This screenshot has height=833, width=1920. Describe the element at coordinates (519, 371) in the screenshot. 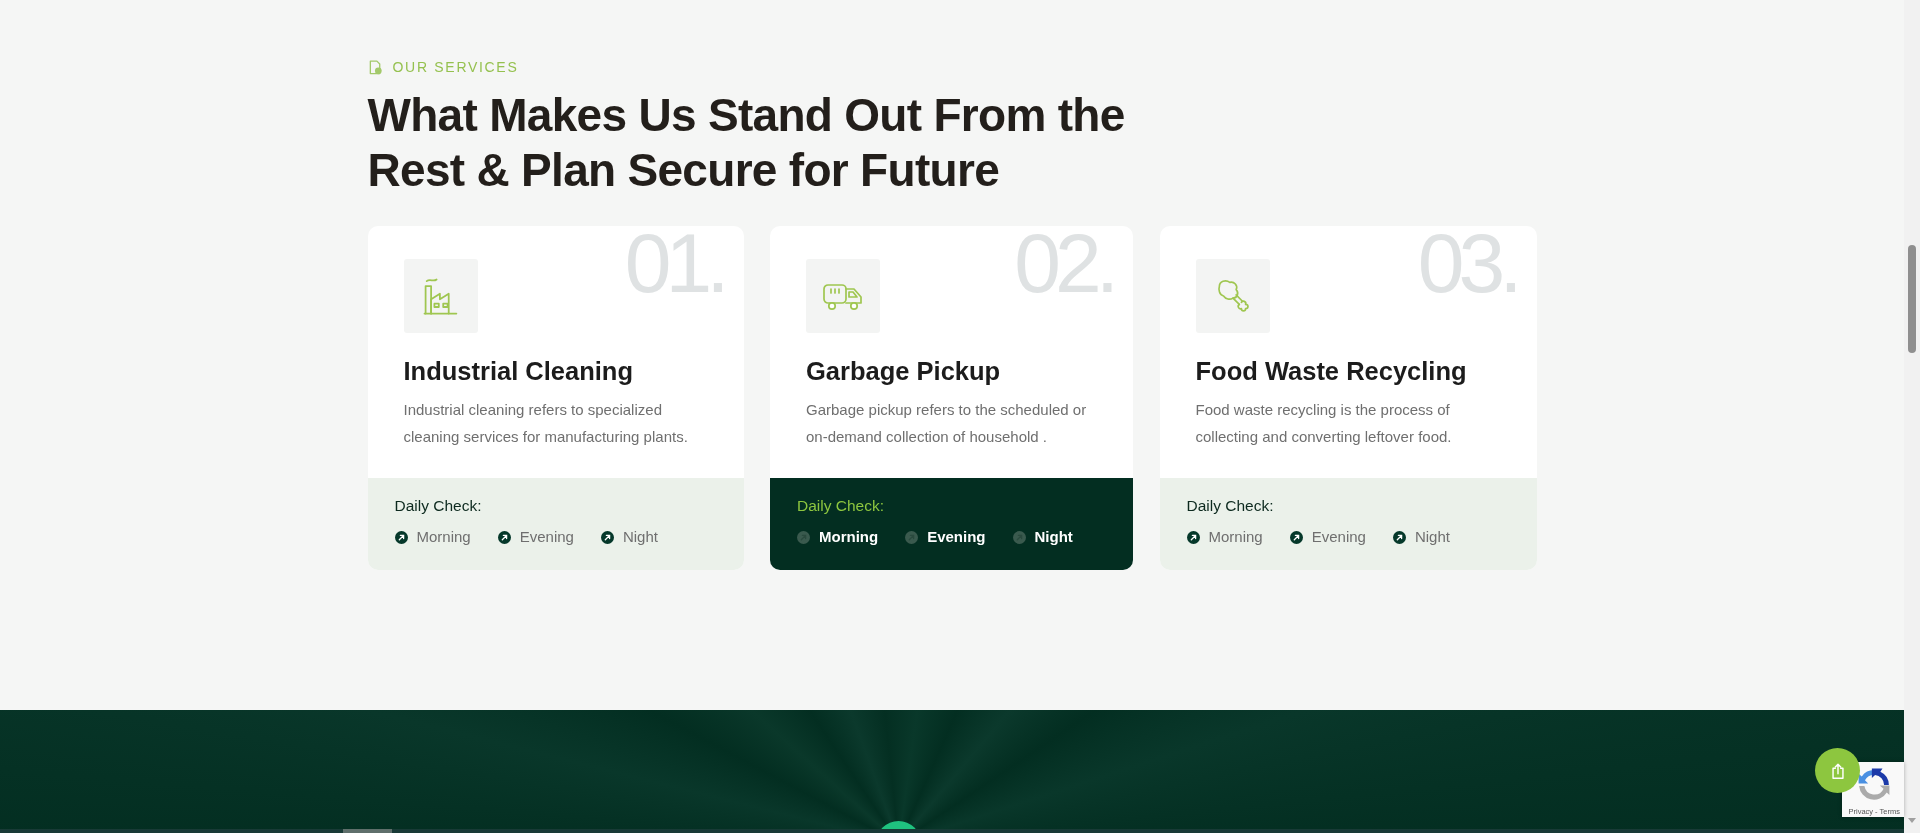

I see `card-title: Industrial Cleaning` at that location.